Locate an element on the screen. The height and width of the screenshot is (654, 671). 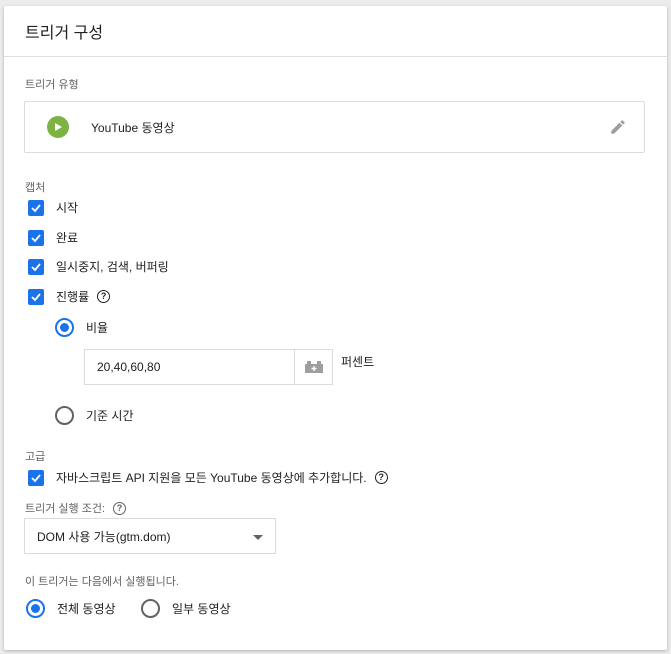
capture-option-start: 시작 is located at coordinates (53, 207).